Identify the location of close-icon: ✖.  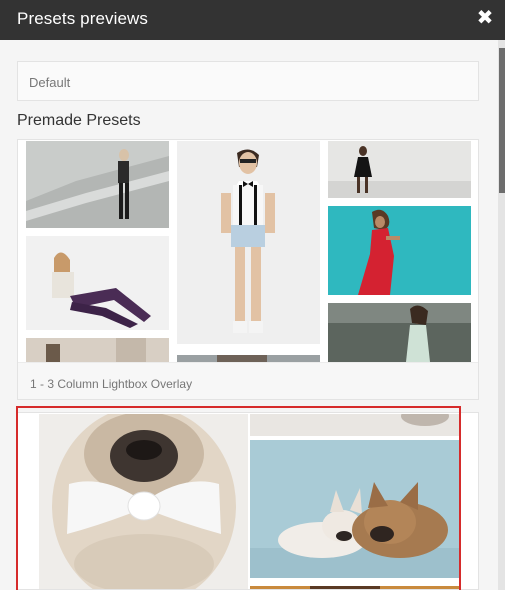
(485, 18).